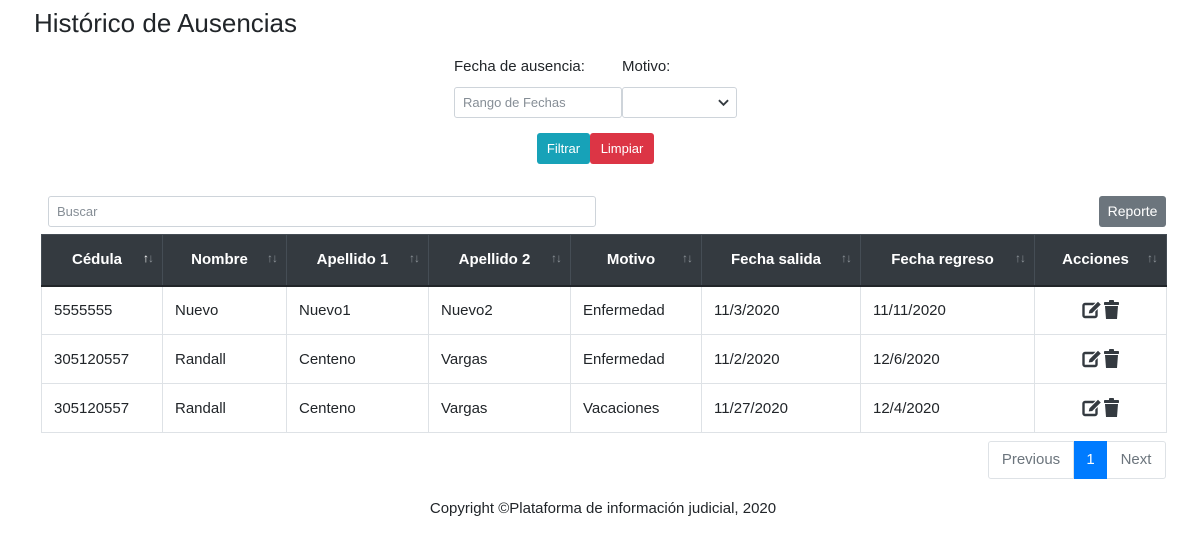  What do you see at coordinates (1090, 460) in the screenshot?
I see `pagination-page-1: 1` at bounding box center [1090, 460].